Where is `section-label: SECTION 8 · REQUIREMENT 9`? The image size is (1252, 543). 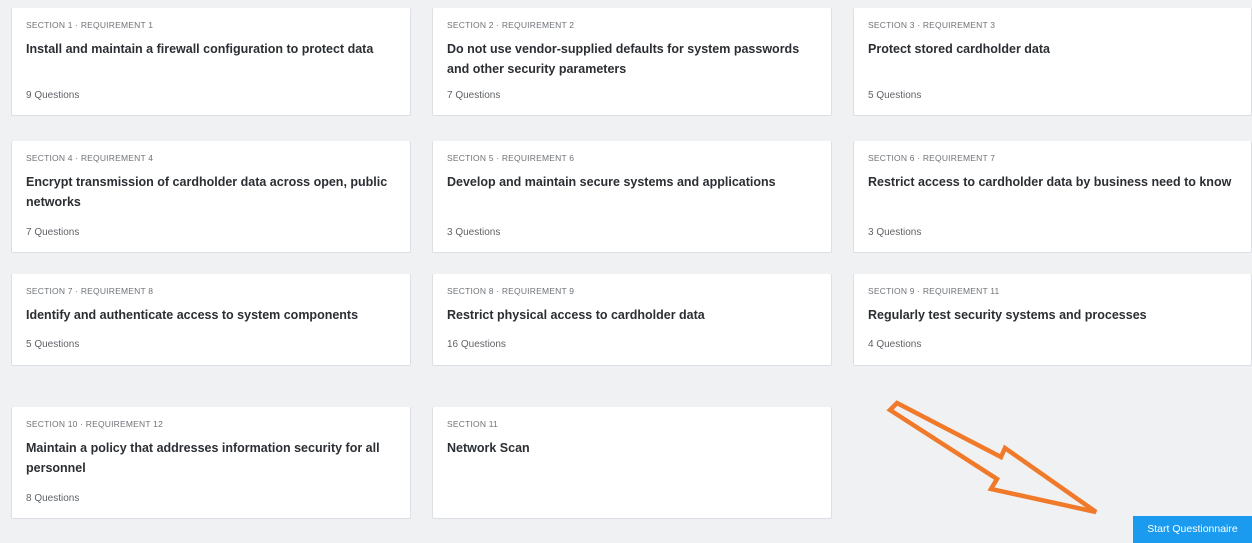
section-label: SECTION 8 · REQUIREMENT 9 is located at coordinates (511, 291).